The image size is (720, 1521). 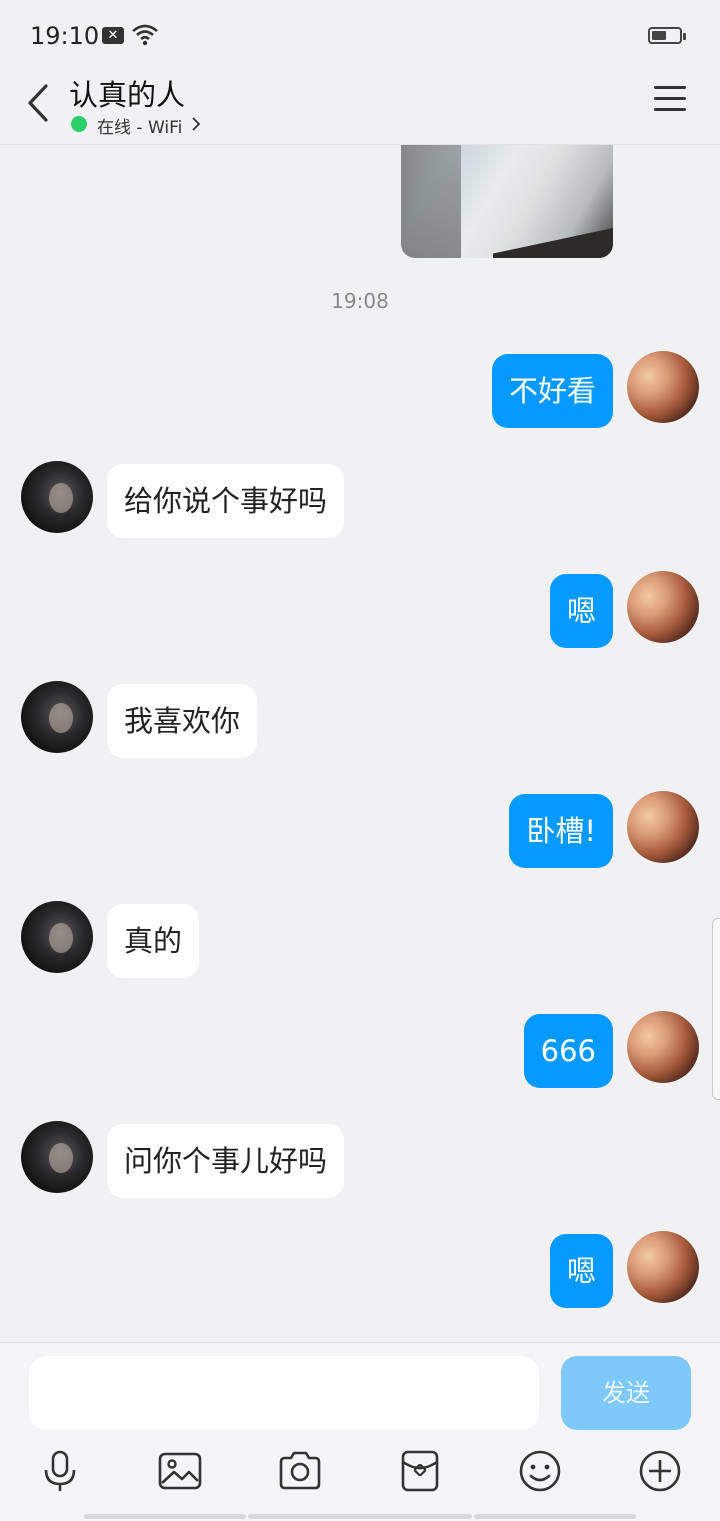 I want to click on message-row: 真的, so click(x=360, y=939).